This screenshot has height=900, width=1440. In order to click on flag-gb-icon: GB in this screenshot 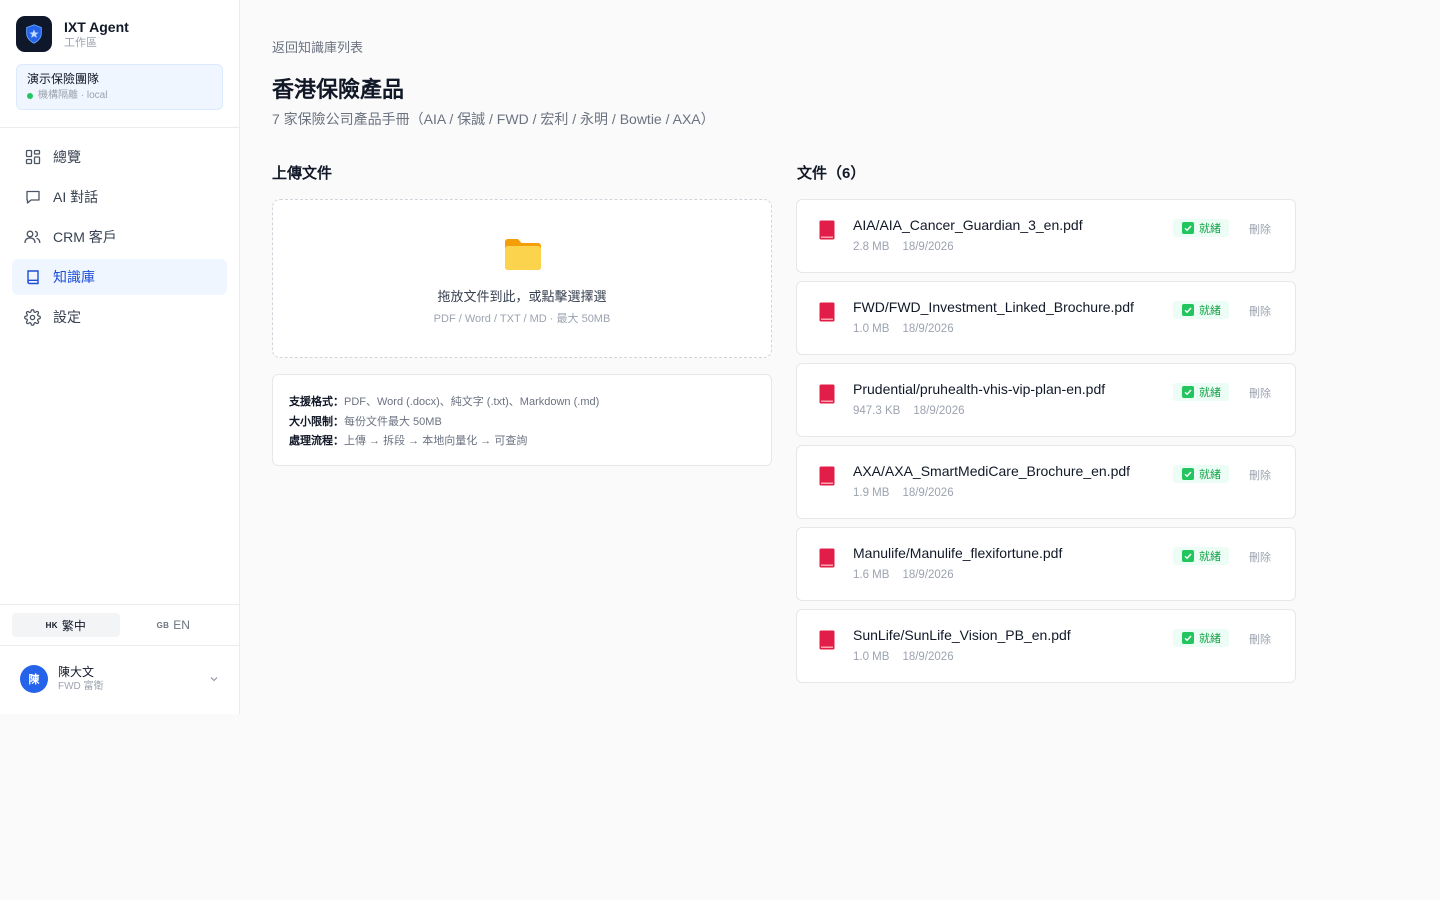, I will do `click(163, 625)`.